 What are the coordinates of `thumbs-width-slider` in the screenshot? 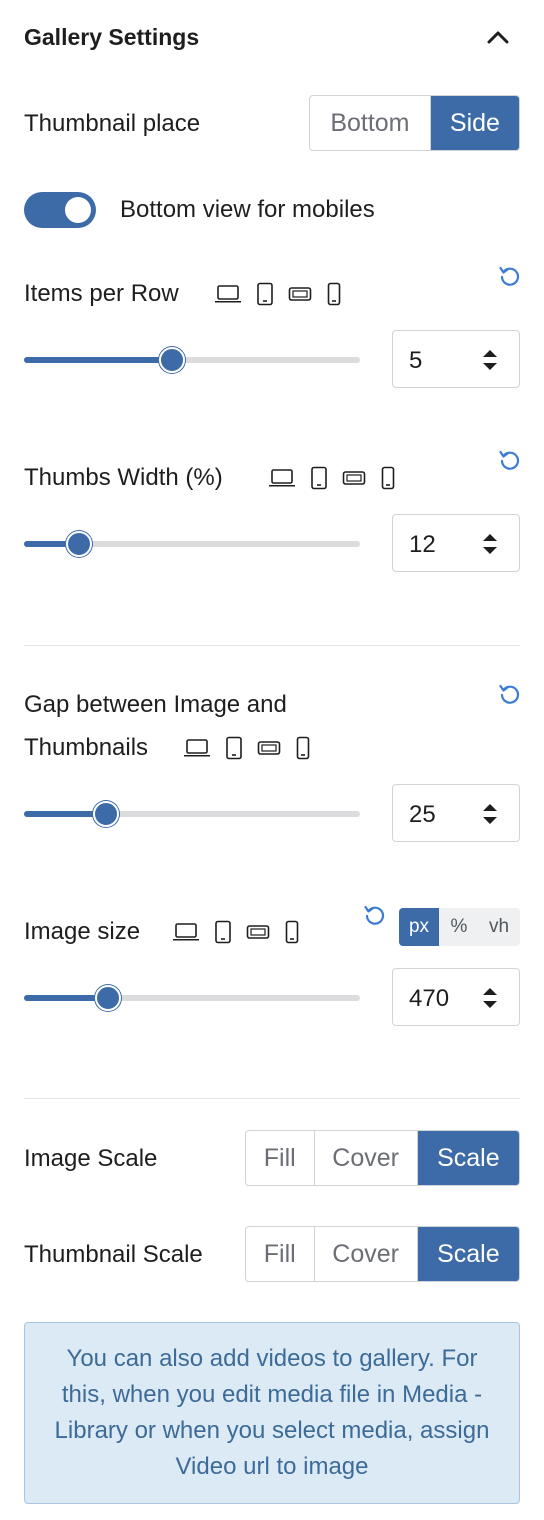 It's located at (192, 544).